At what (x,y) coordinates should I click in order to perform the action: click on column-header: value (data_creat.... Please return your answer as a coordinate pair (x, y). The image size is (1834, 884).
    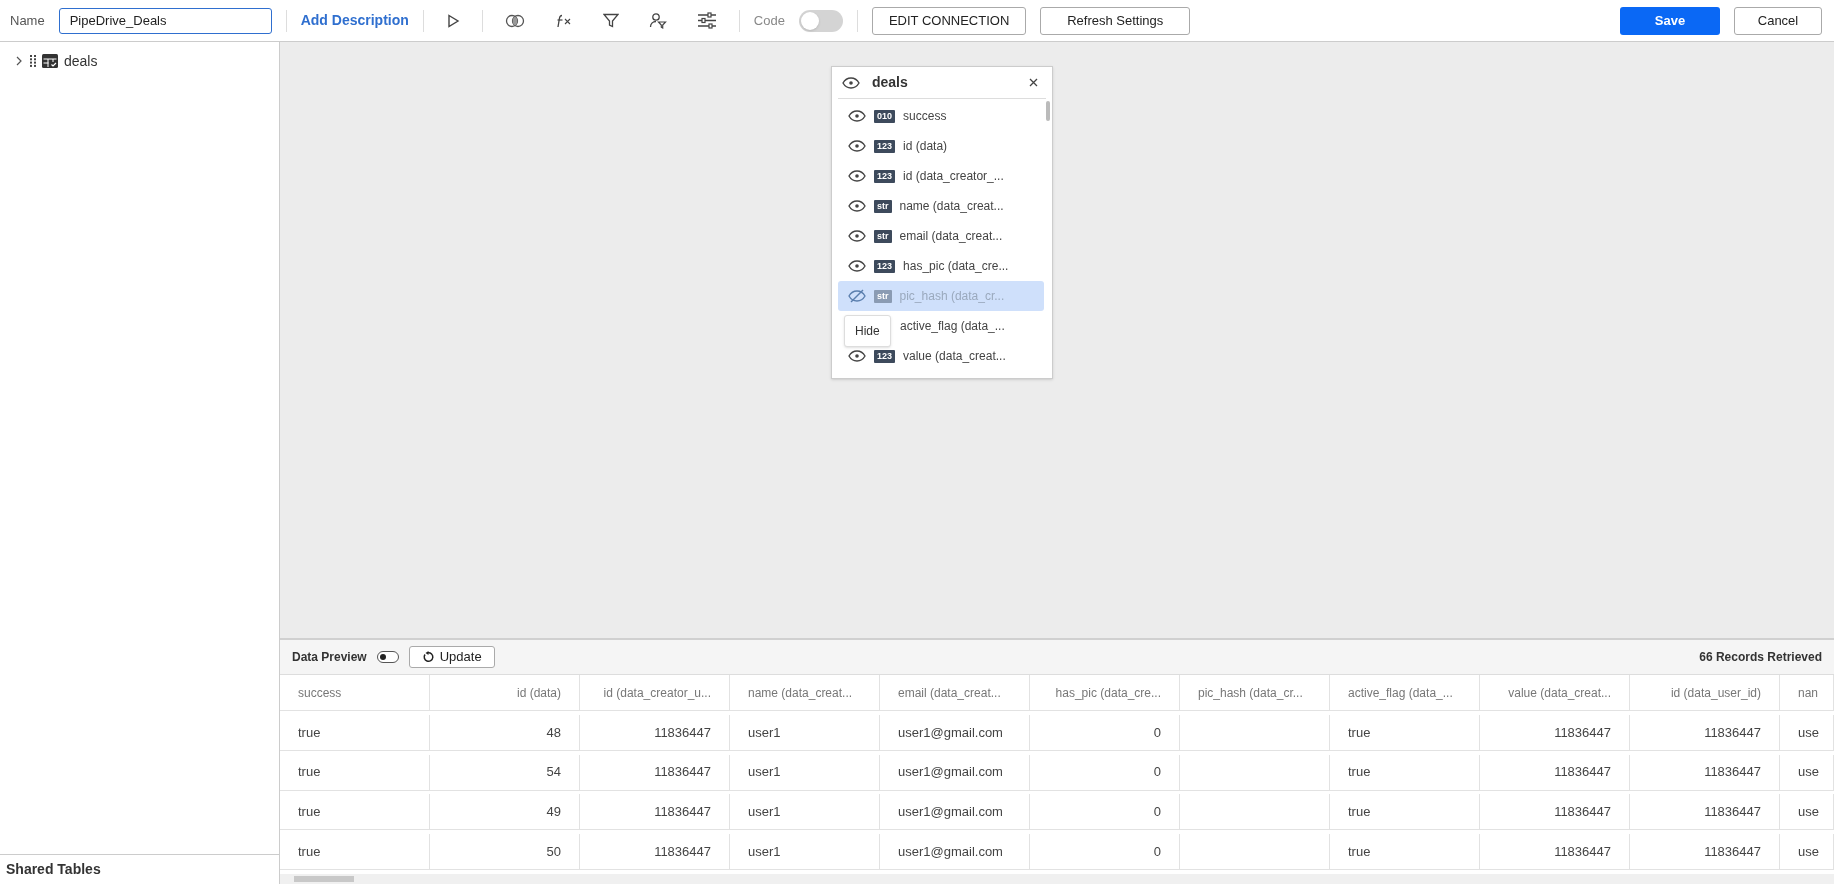
    Looking at the image, I should click on (1555, 693).